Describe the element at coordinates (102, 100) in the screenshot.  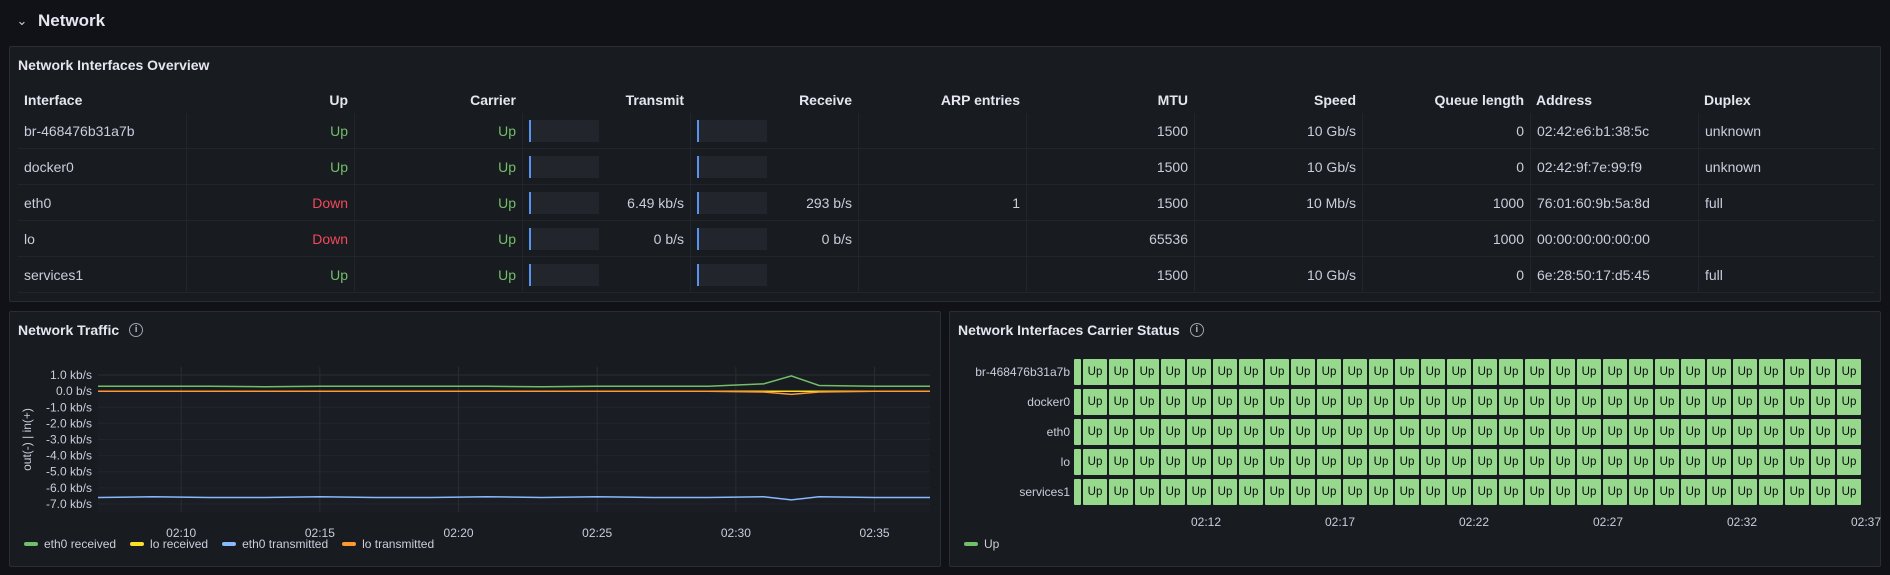
I see `column-header-interface: Interface` at that location.